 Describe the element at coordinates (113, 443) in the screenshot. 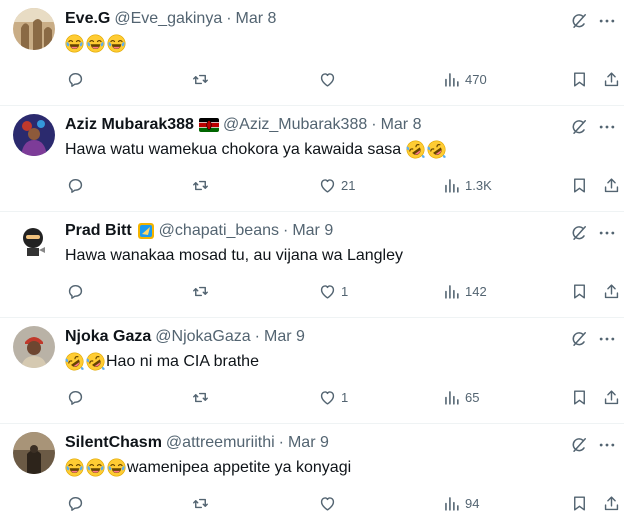

I see `author-name: SilentChasm` at that location.